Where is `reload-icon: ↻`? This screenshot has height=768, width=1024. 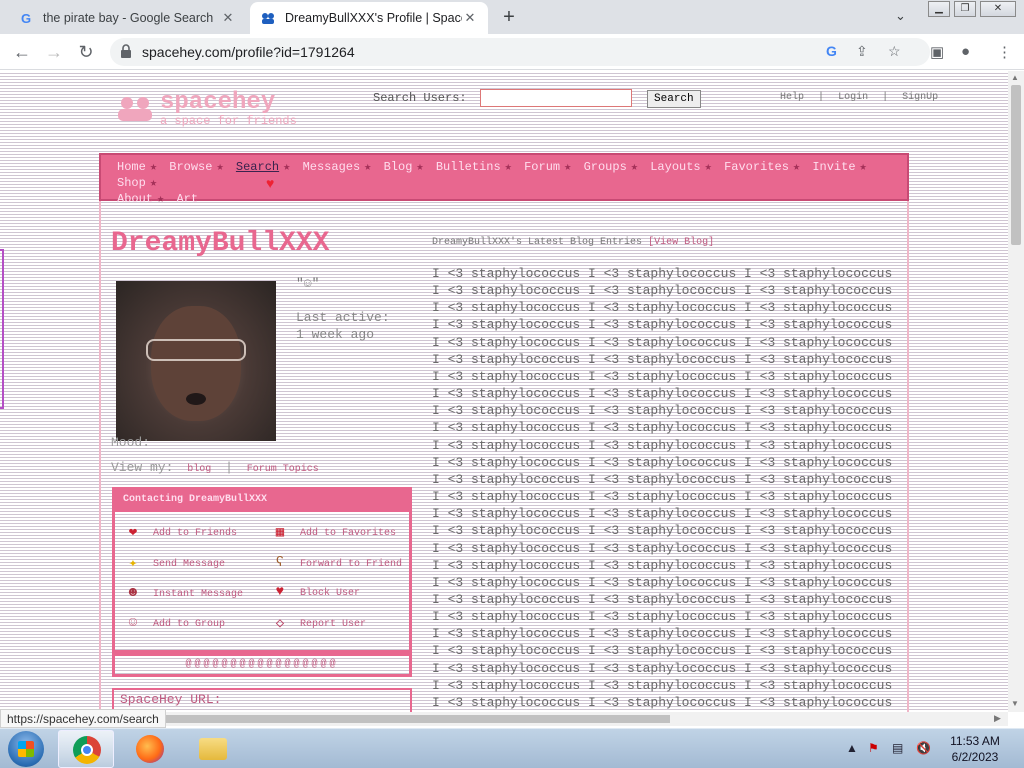 reload-icon: ↻ is located at coordinates (86, 52).